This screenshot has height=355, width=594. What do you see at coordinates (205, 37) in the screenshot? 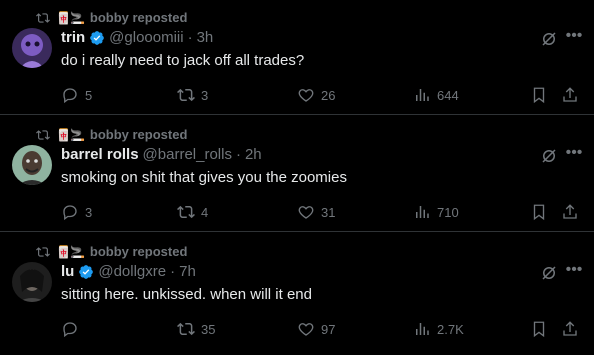
I see `timestamp: 3h` at bounding box center [205, 37].